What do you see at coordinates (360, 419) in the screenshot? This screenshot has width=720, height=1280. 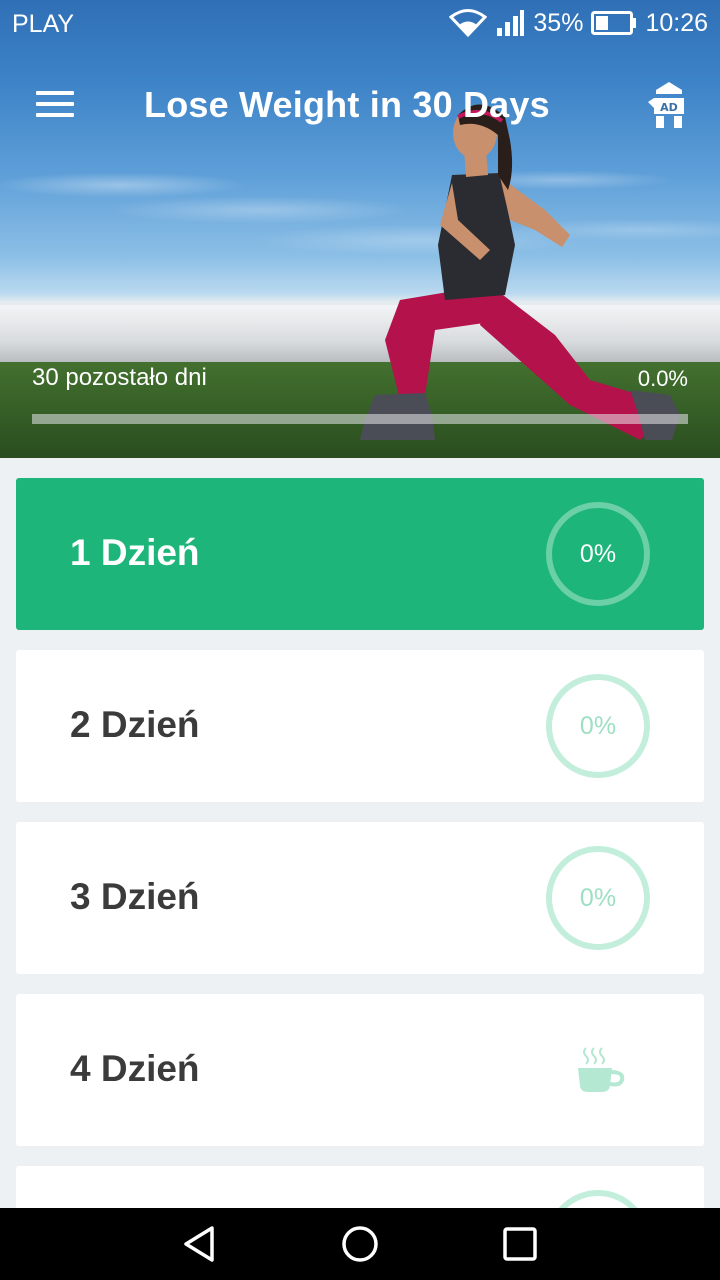 I see `overall-progress-bar` at bounding box center [360, 419].